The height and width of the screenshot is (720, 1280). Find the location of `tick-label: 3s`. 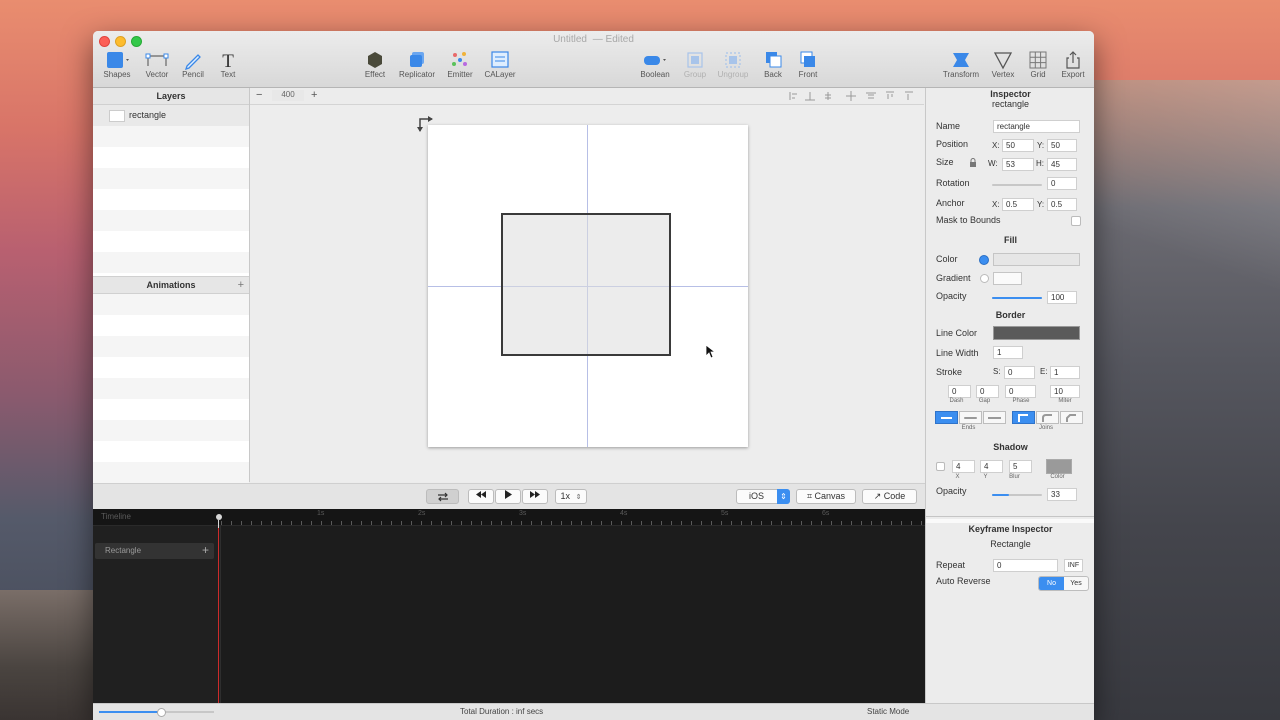

tick-label: 3s is located at coordinates (523, 513).